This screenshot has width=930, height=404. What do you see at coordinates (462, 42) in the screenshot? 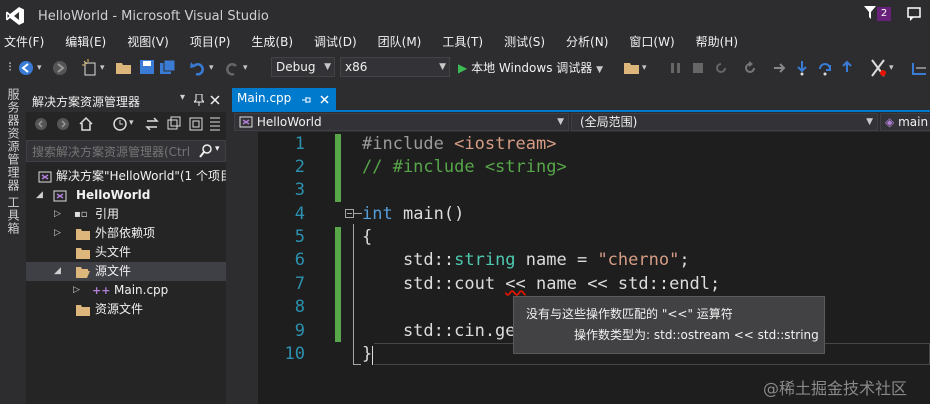
I see `menu-tools: 工具(T)` at bounding box center [462, 42].